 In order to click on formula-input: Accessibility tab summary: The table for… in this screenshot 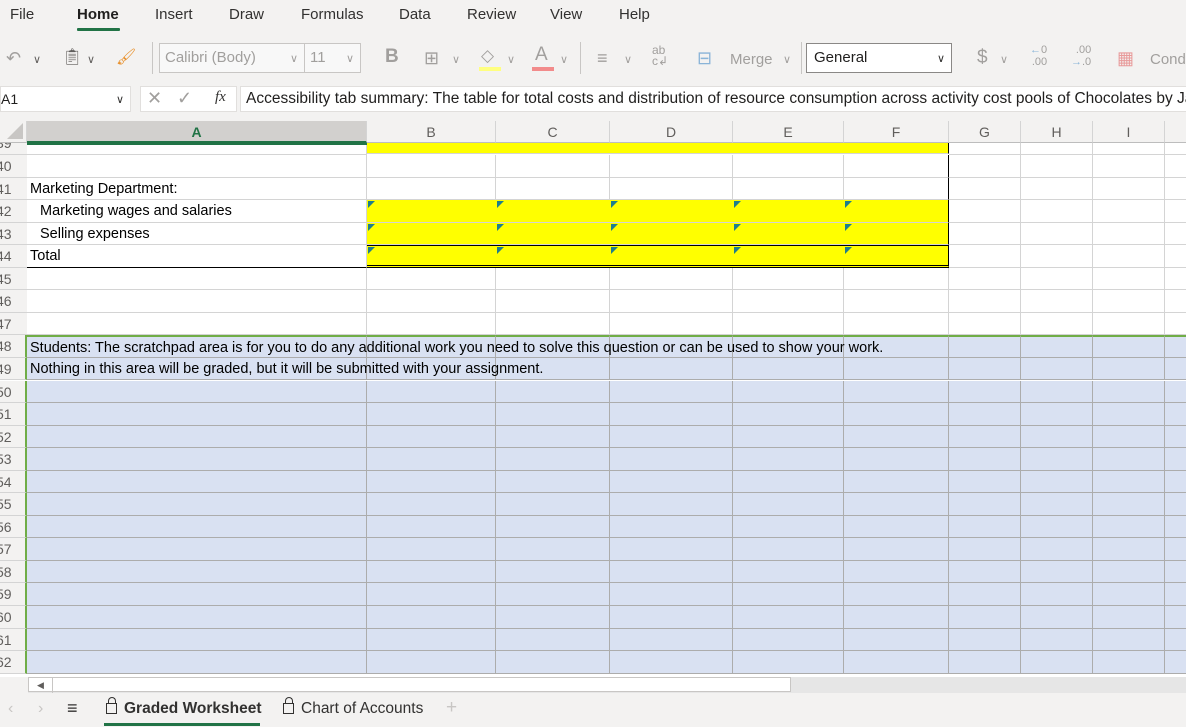, I will do `click(713, 99)`.